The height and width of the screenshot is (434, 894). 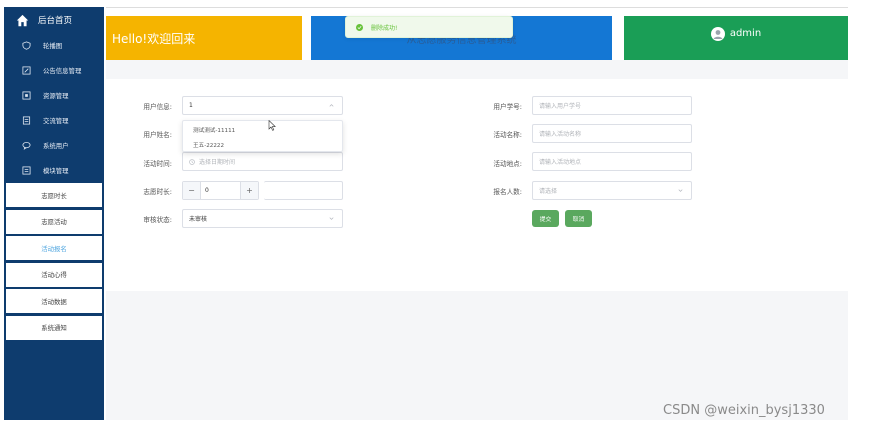 What do you see at coordinates (507, 135) in the screenshot?
I see `activity-name-label: 活动名称:` at bounding box center [507, 135].